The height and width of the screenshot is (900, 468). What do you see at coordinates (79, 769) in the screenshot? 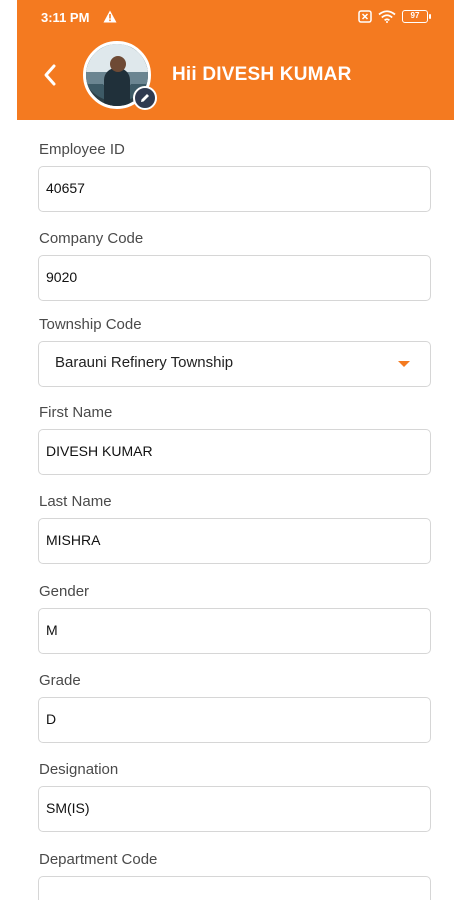
I see `designation-label: Designation` at bounding box center [79, 769].